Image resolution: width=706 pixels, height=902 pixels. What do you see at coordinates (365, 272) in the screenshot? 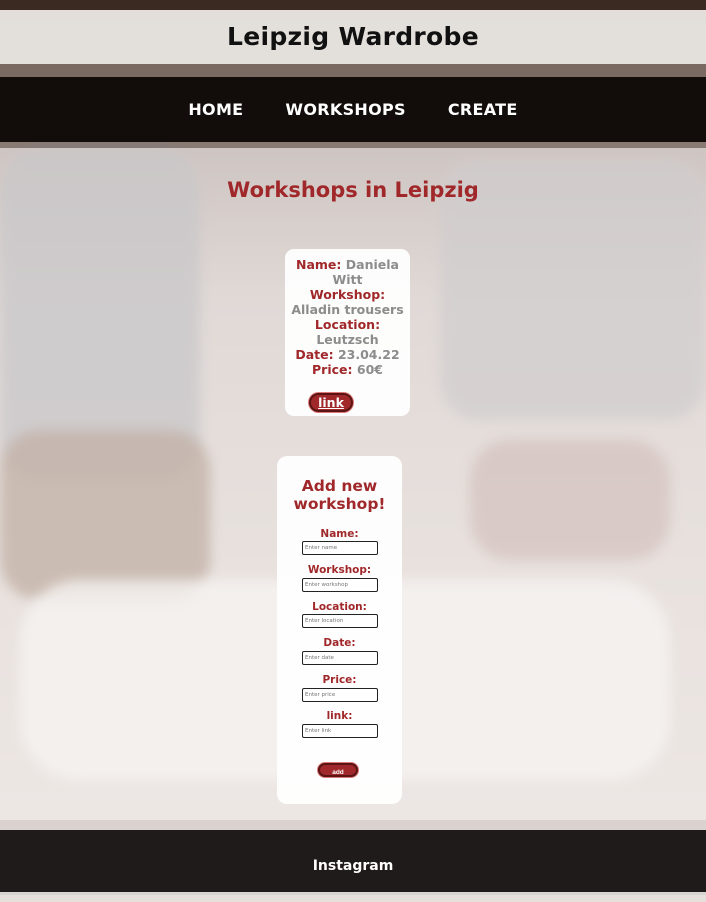
I see `card-name-value: Daniela Witt` at bounding box center [365, 272].